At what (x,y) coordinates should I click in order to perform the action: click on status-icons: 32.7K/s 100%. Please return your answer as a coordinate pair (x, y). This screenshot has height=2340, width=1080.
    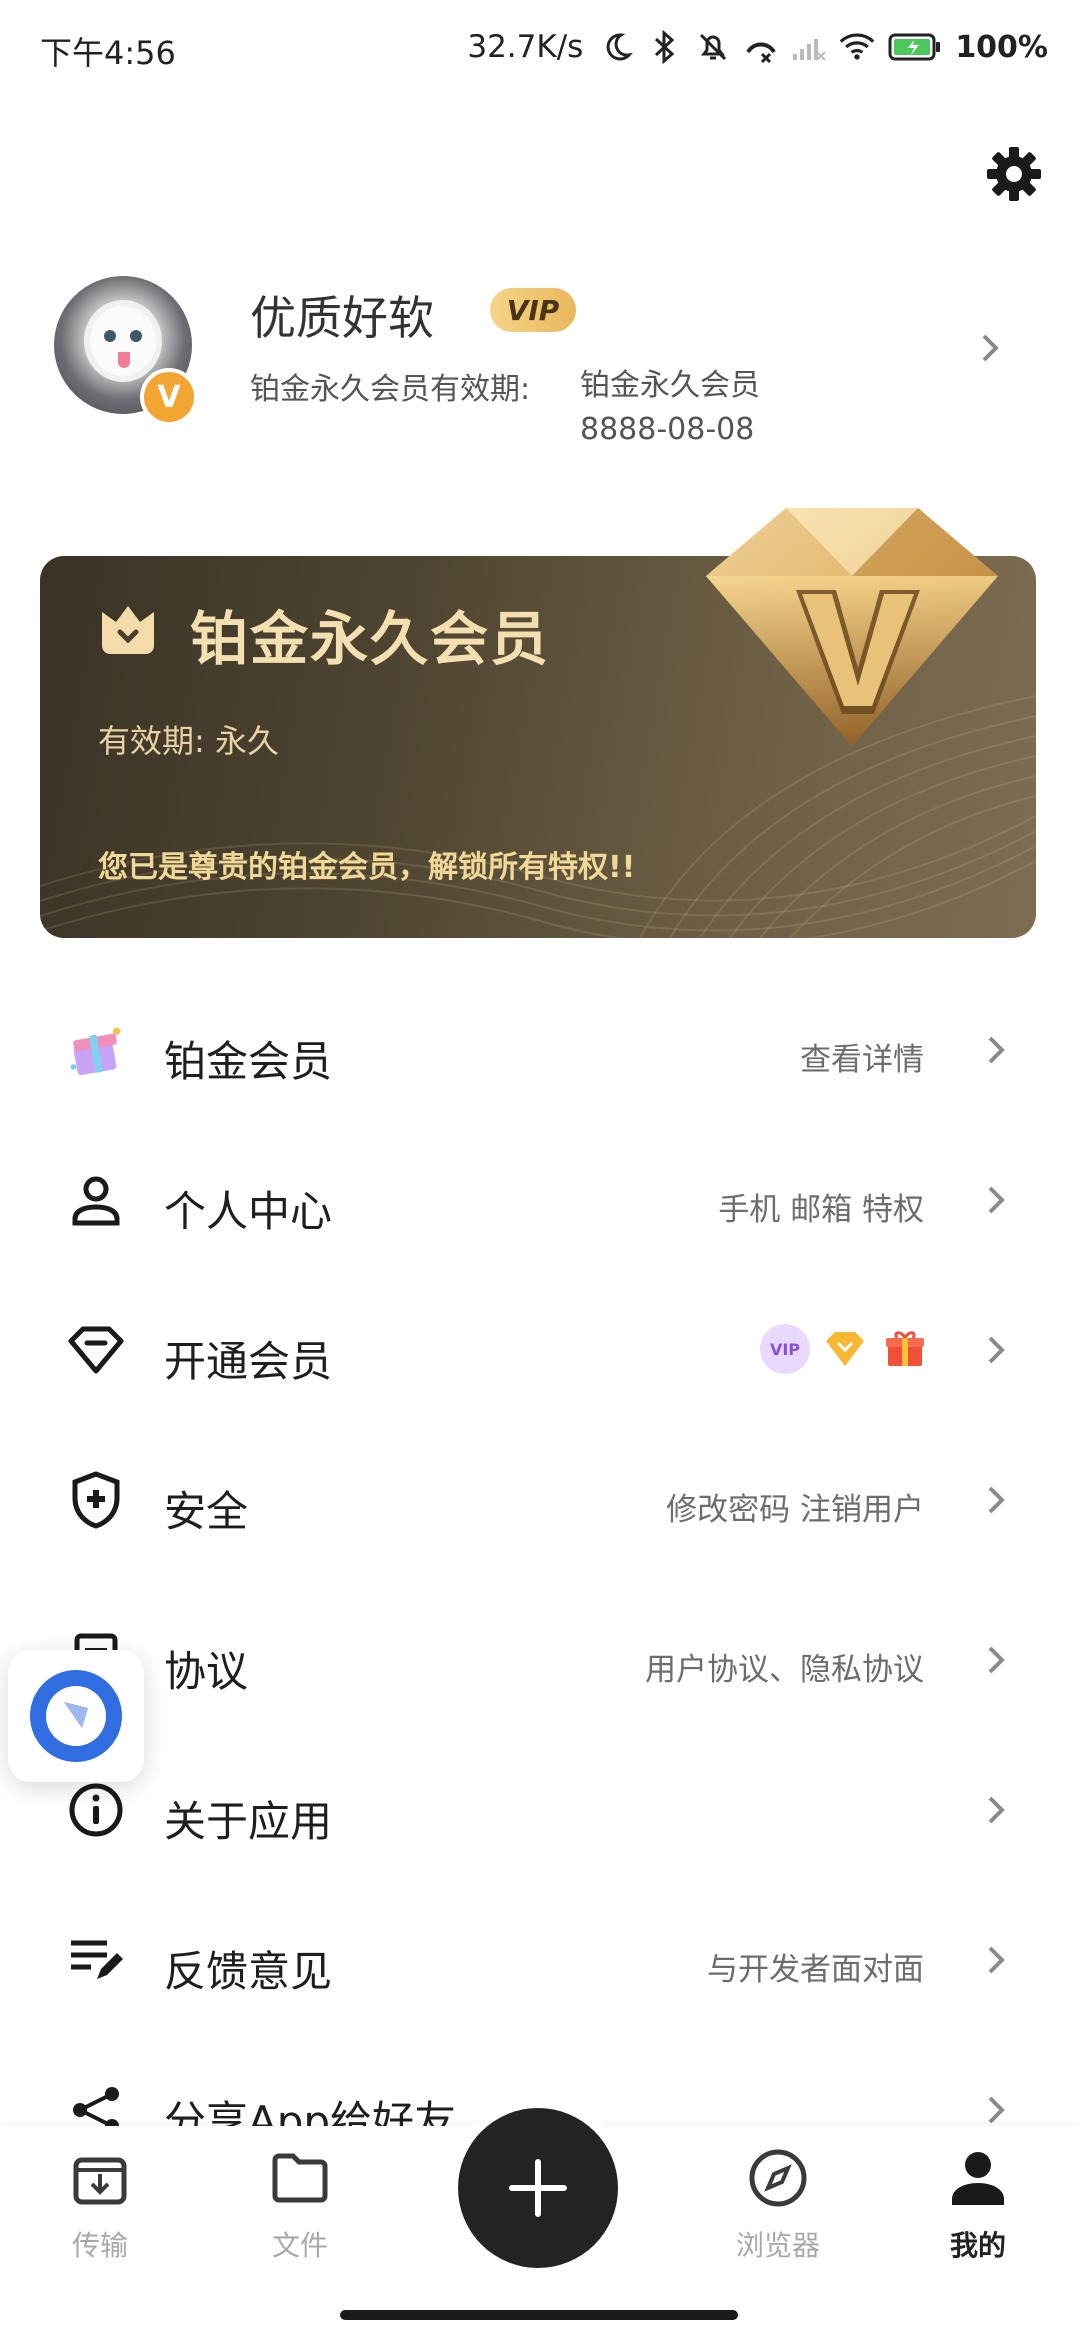
    Looking at the image, I should click on (773, 47).